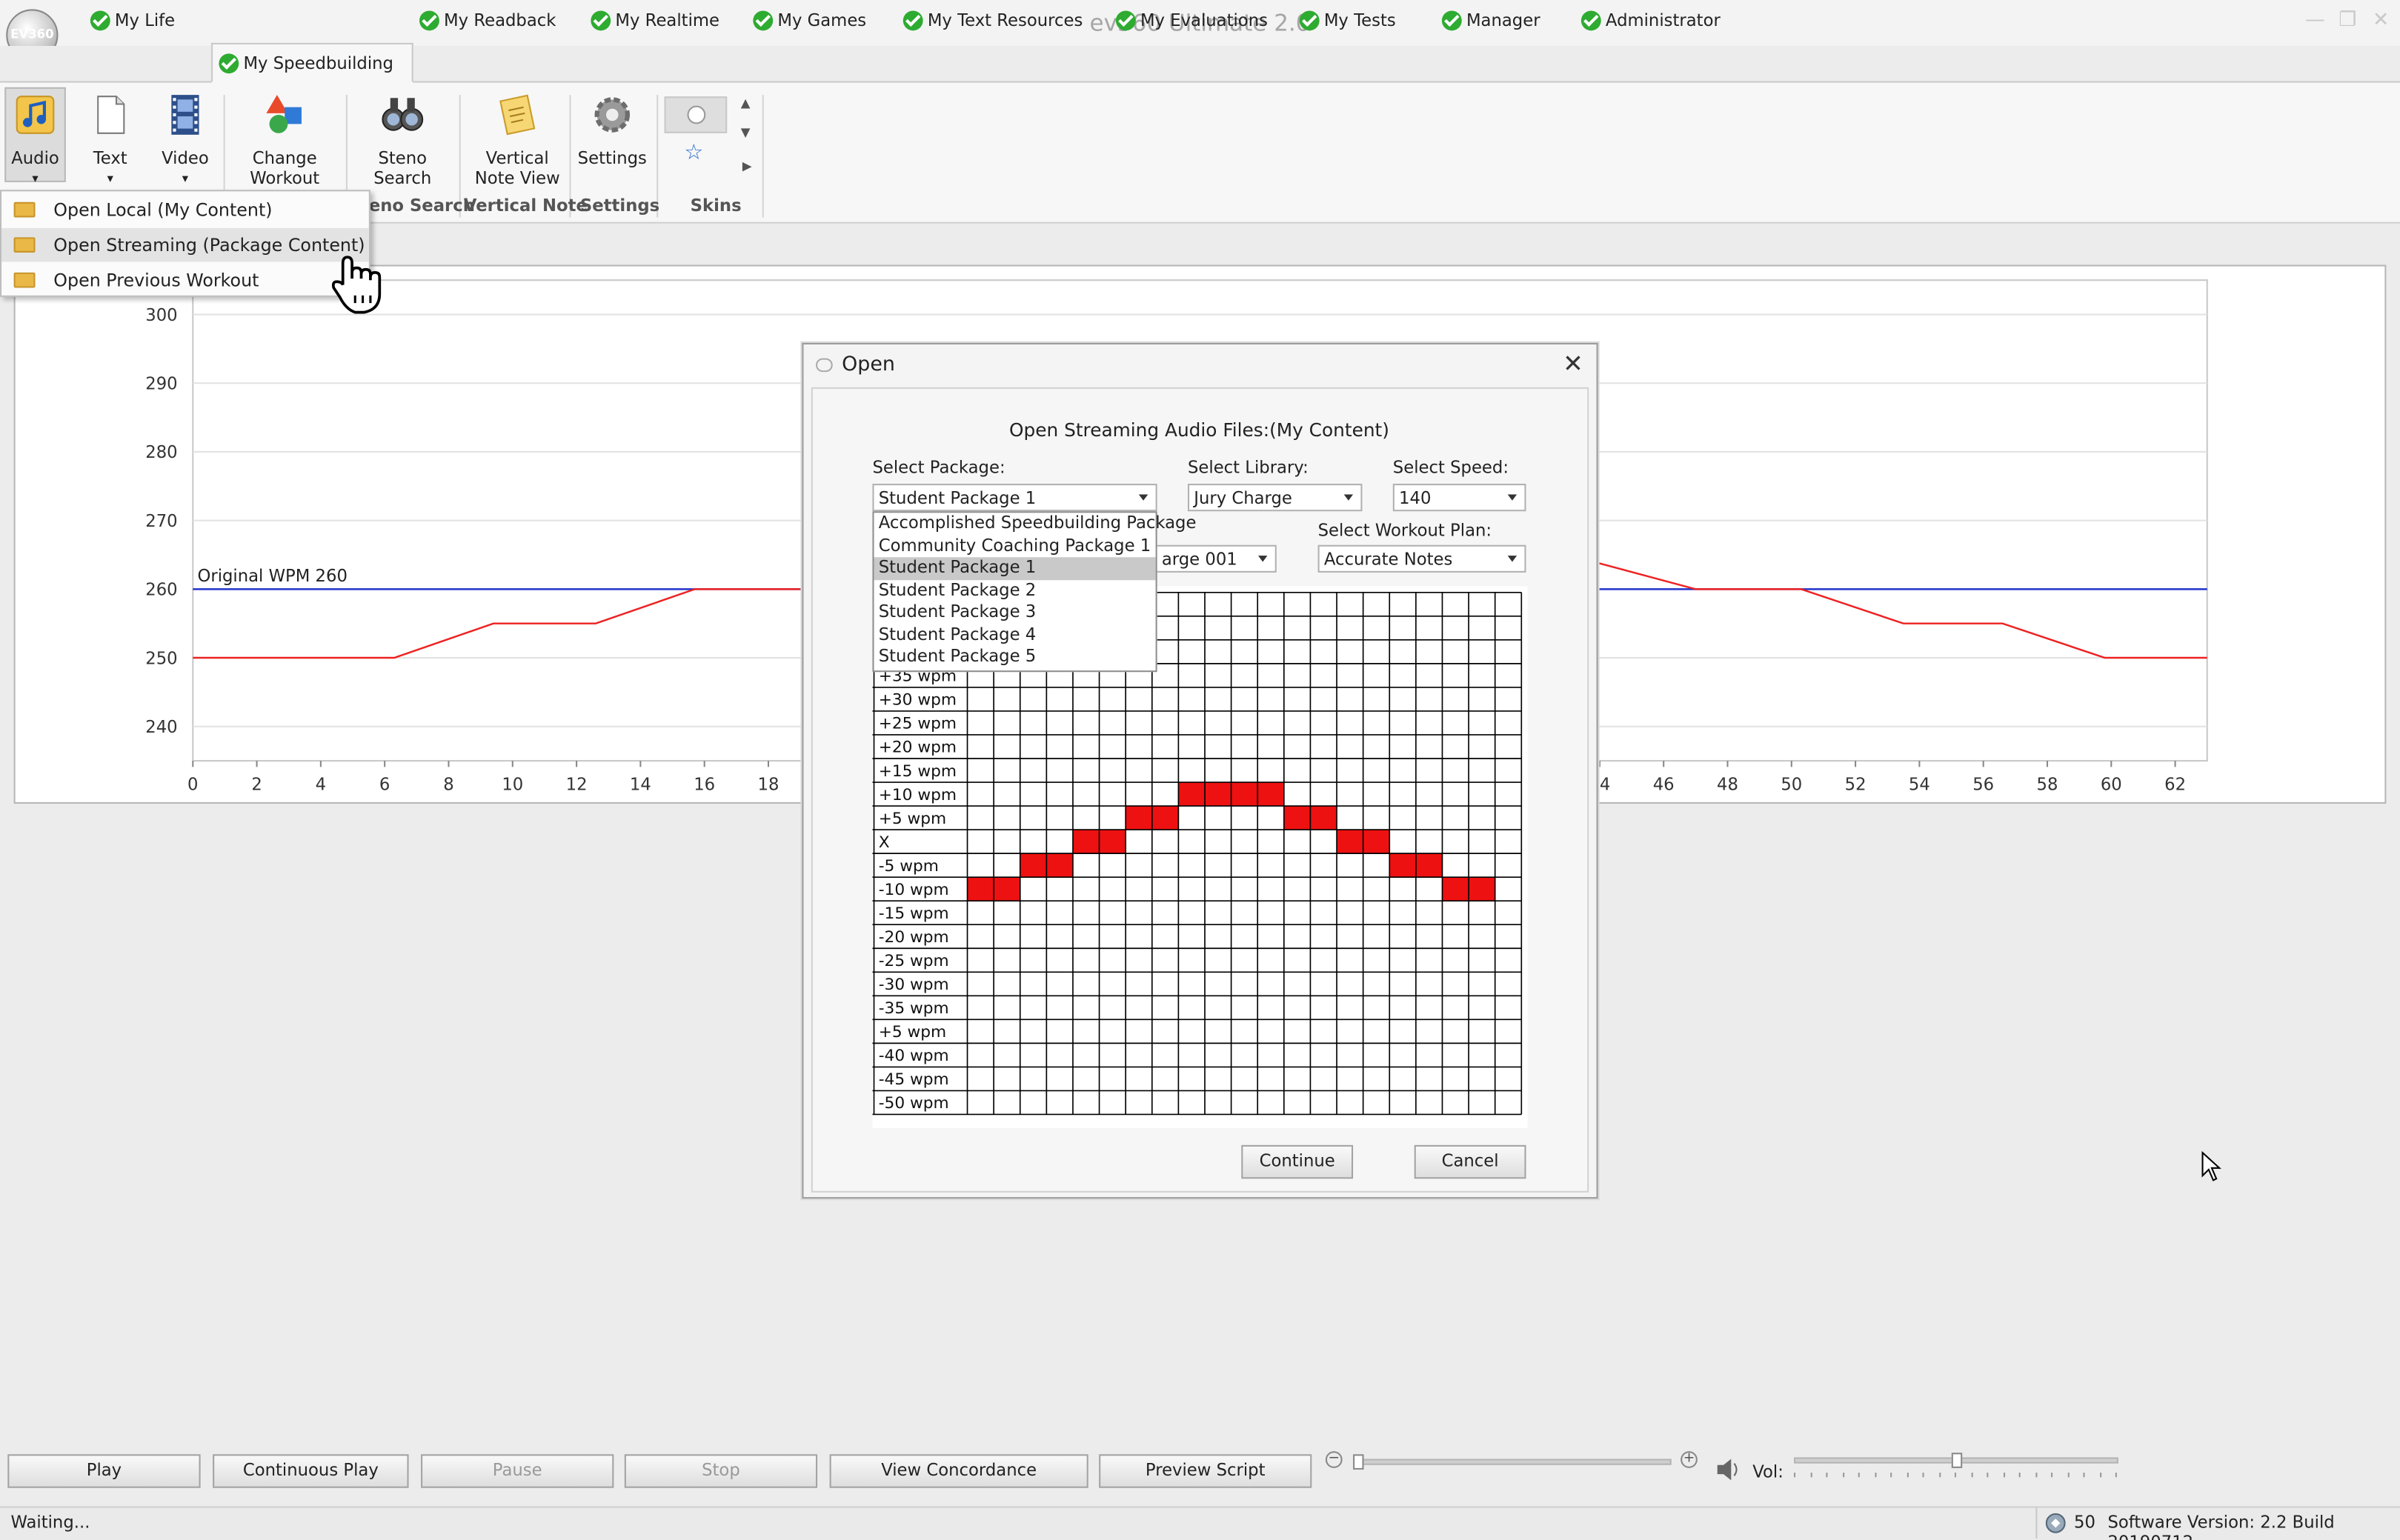 The height and width of the screenshot is (1540, 2400). Describe the element at coordinates (721, 1471) in the screenshot. I see `stop-button: Stop` at that location.